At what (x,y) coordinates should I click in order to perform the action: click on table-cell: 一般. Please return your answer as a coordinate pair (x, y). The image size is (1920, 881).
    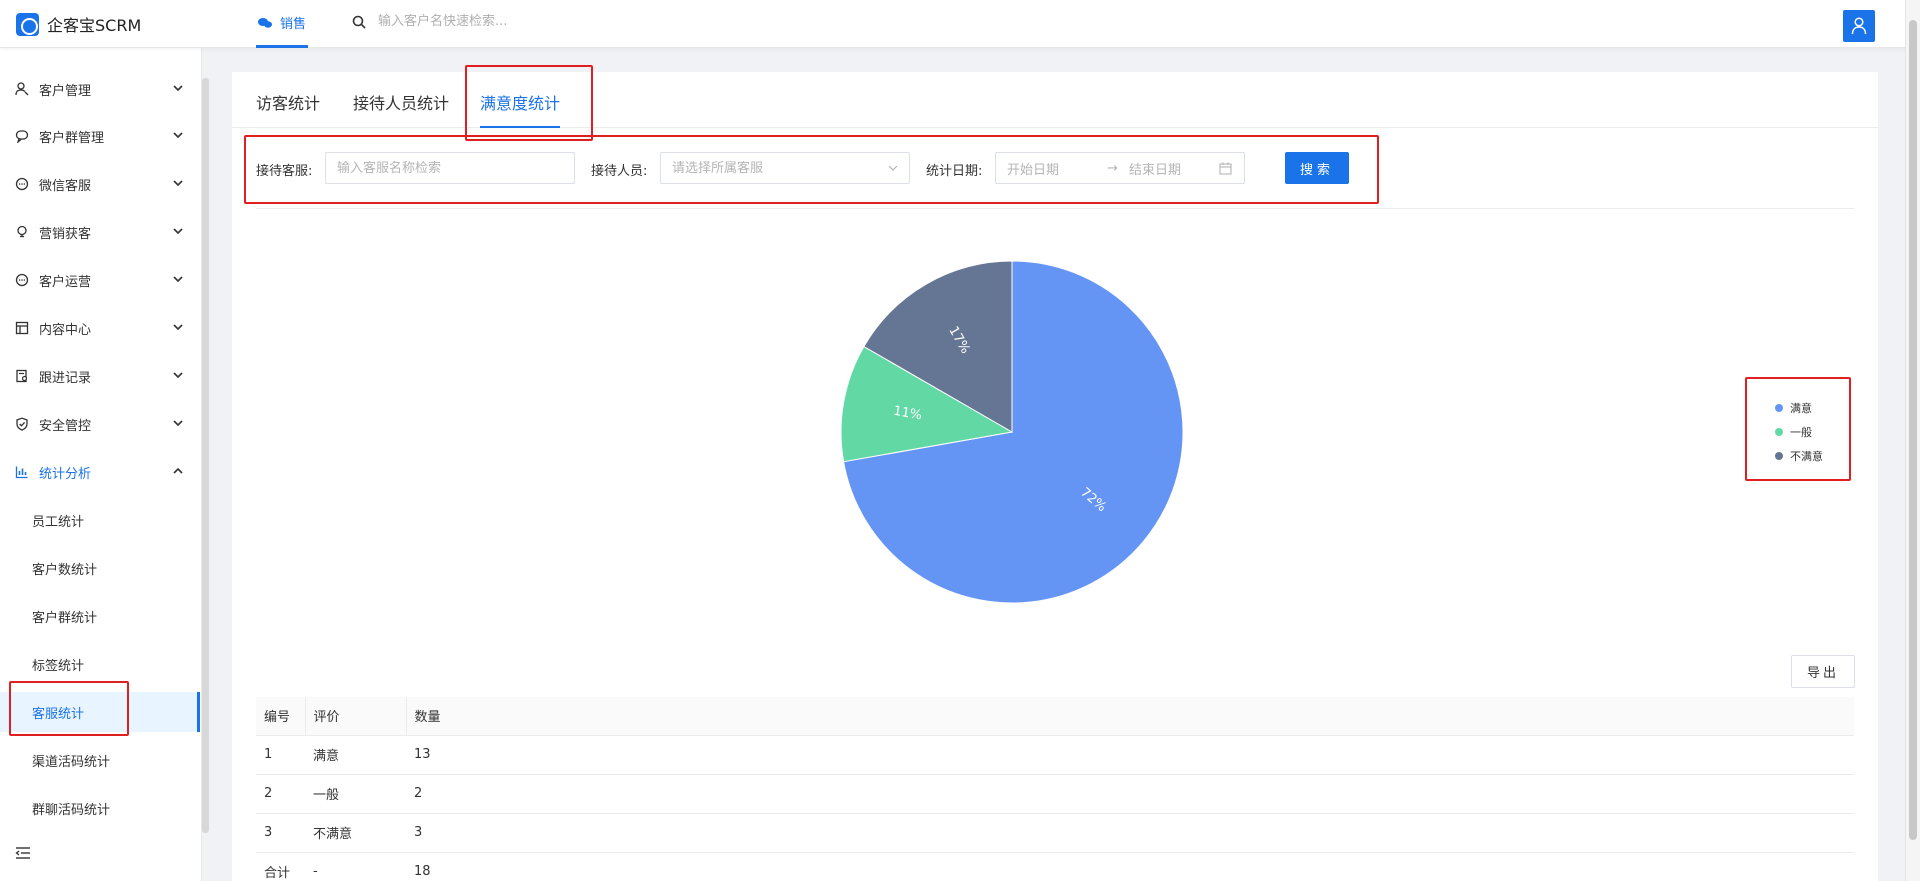
    Looking at the image, I should click on (355, 794).